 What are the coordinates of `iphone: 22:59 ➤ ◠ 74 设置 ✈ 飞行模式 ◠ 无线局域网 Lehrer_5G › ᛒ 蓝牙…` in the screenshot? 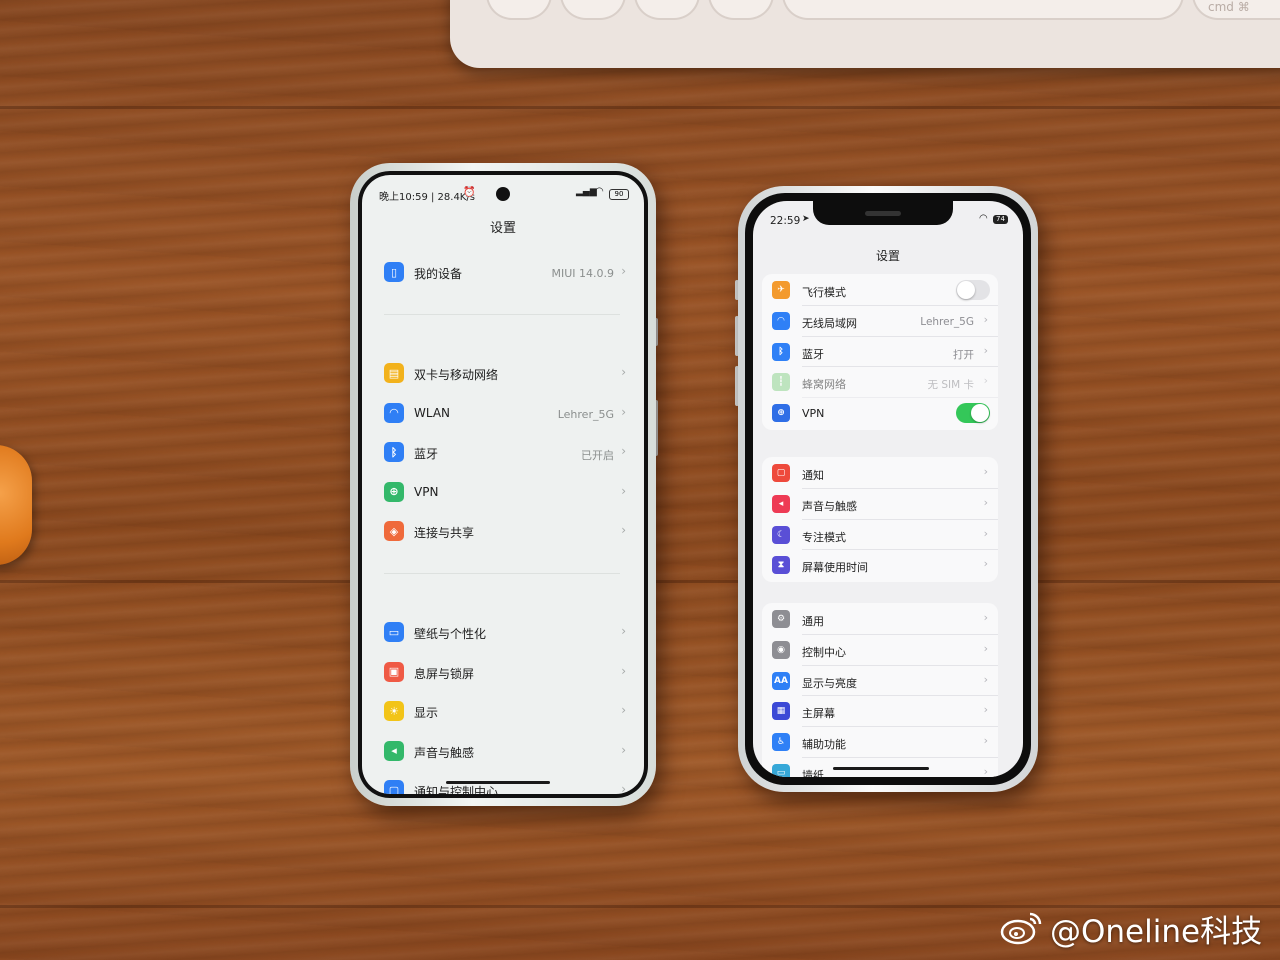 It's located at (888, 489).